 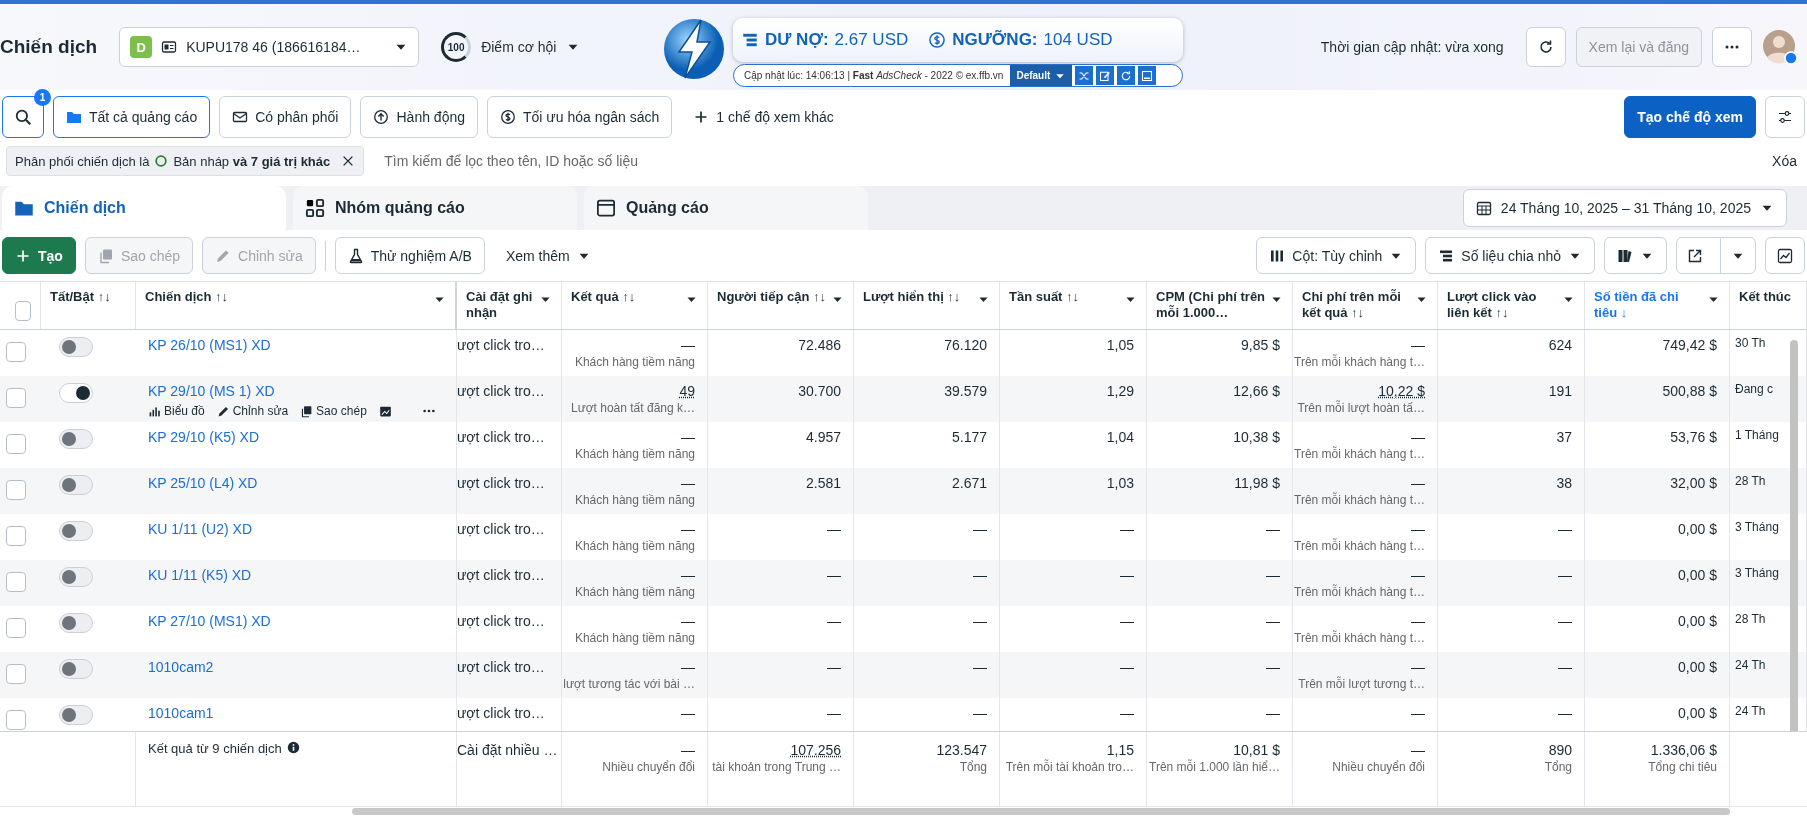 What do you see at coordinates (815, 750) in the screenshot?
I see `metric-link: 107.256` at bounding box center [815, 750].